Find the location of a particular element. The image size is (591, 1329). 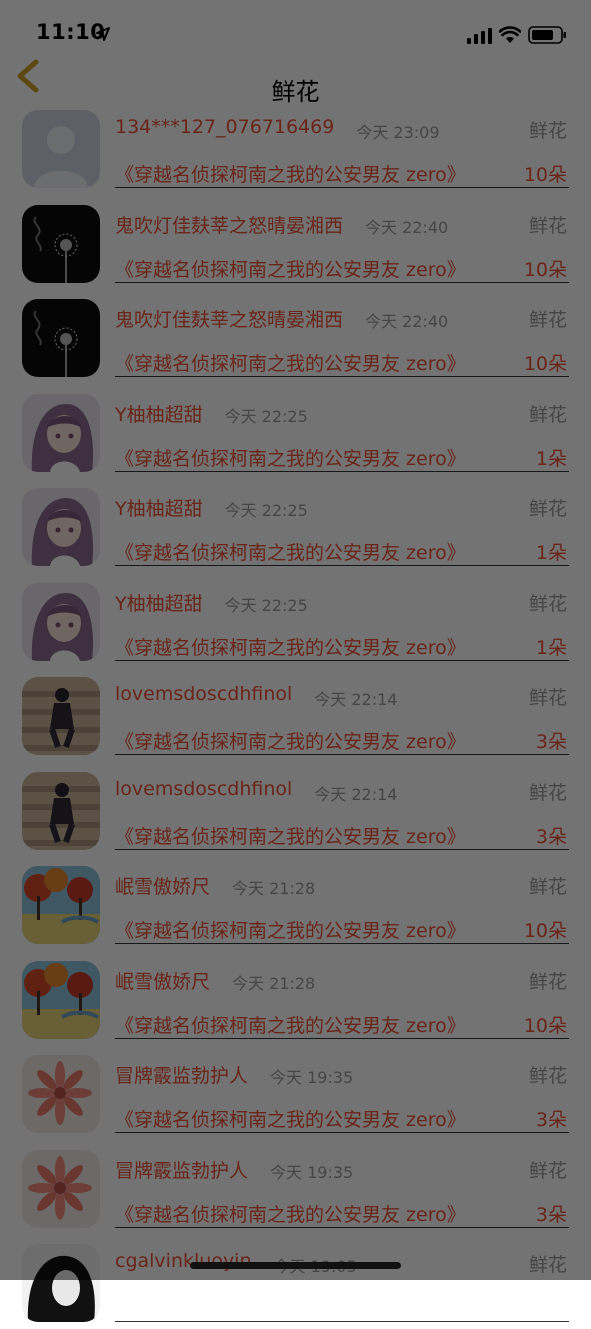

wifi-icon is located at coordinates (510, 34).